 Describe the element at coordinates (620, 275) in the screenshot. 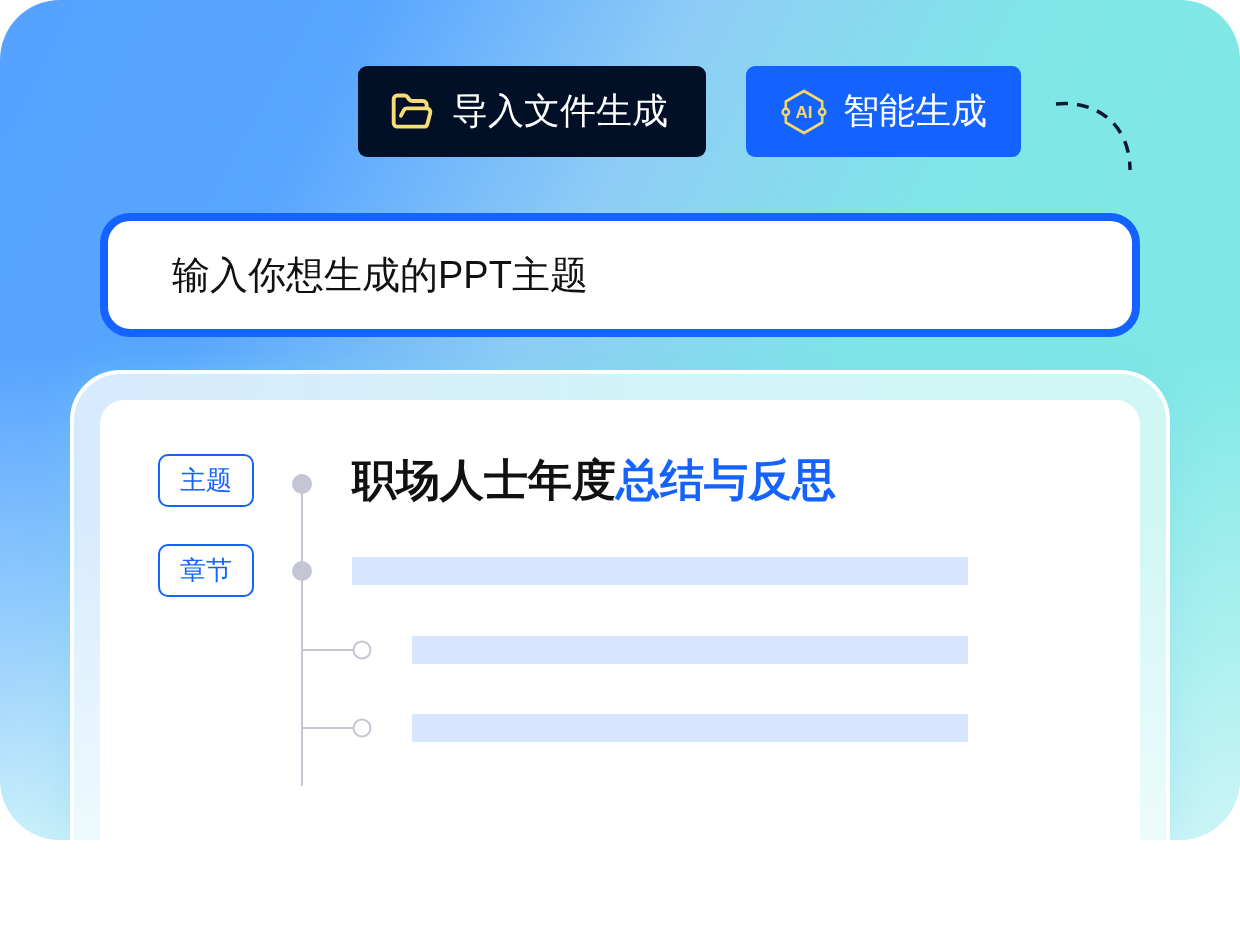

I see `topic-input-field: 输入你想生成的PPT主题` at that location.